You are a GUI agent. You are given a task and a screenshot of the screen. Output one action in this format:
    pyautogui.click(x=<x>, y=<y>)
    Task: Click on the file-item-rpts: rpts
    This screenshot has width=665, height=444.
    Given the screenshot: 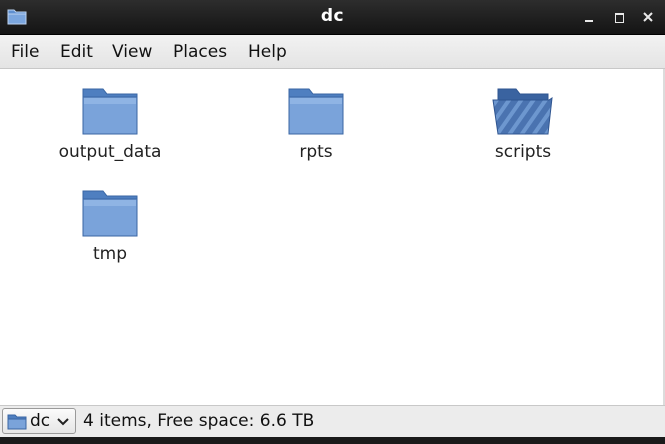 What is the action you would take?
    pyautogui.click(x=316, y=124)
    